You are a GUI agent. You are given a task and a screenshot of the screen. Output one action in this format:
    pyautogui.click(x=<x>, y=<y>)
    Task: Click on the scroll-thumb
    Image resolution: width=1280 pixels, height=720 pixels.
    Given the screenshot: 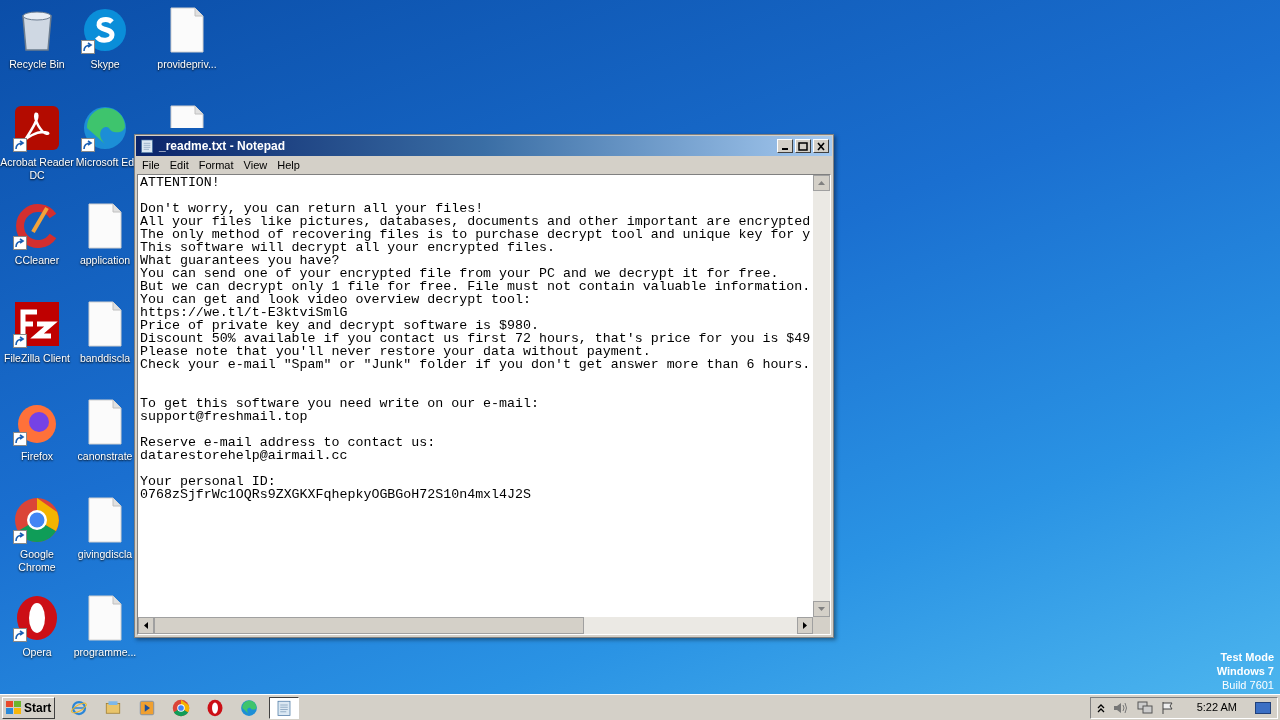 What is the action you would take?
    pyautogui.click(x=369, y=625)
    